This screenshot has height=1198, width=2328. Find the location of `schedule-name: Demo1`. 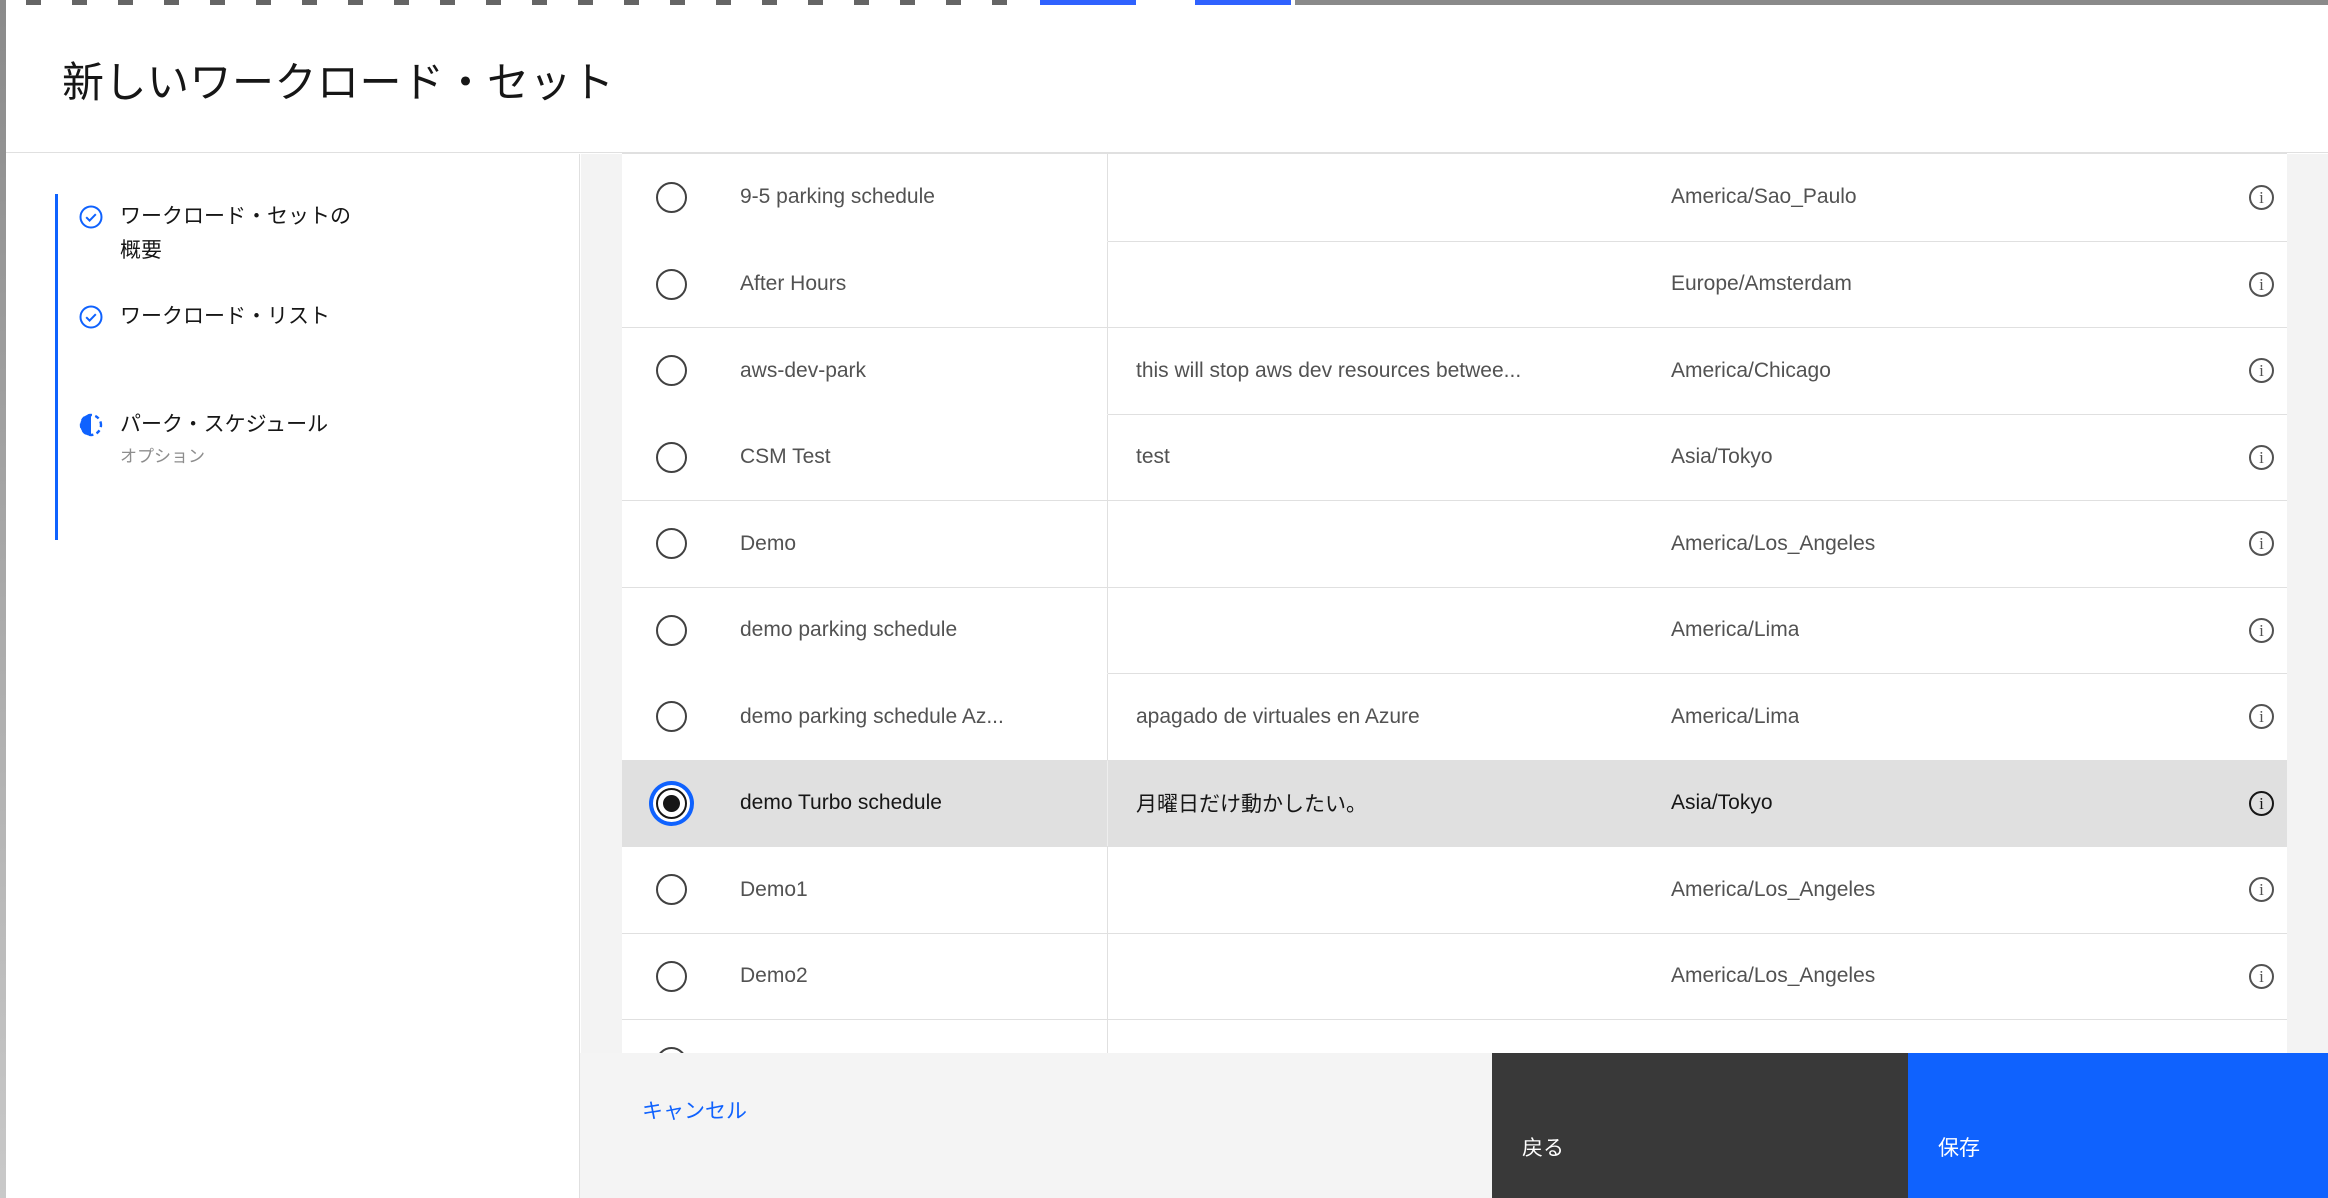

schedule-name: Demo1 is located at coordinates (774, 889).